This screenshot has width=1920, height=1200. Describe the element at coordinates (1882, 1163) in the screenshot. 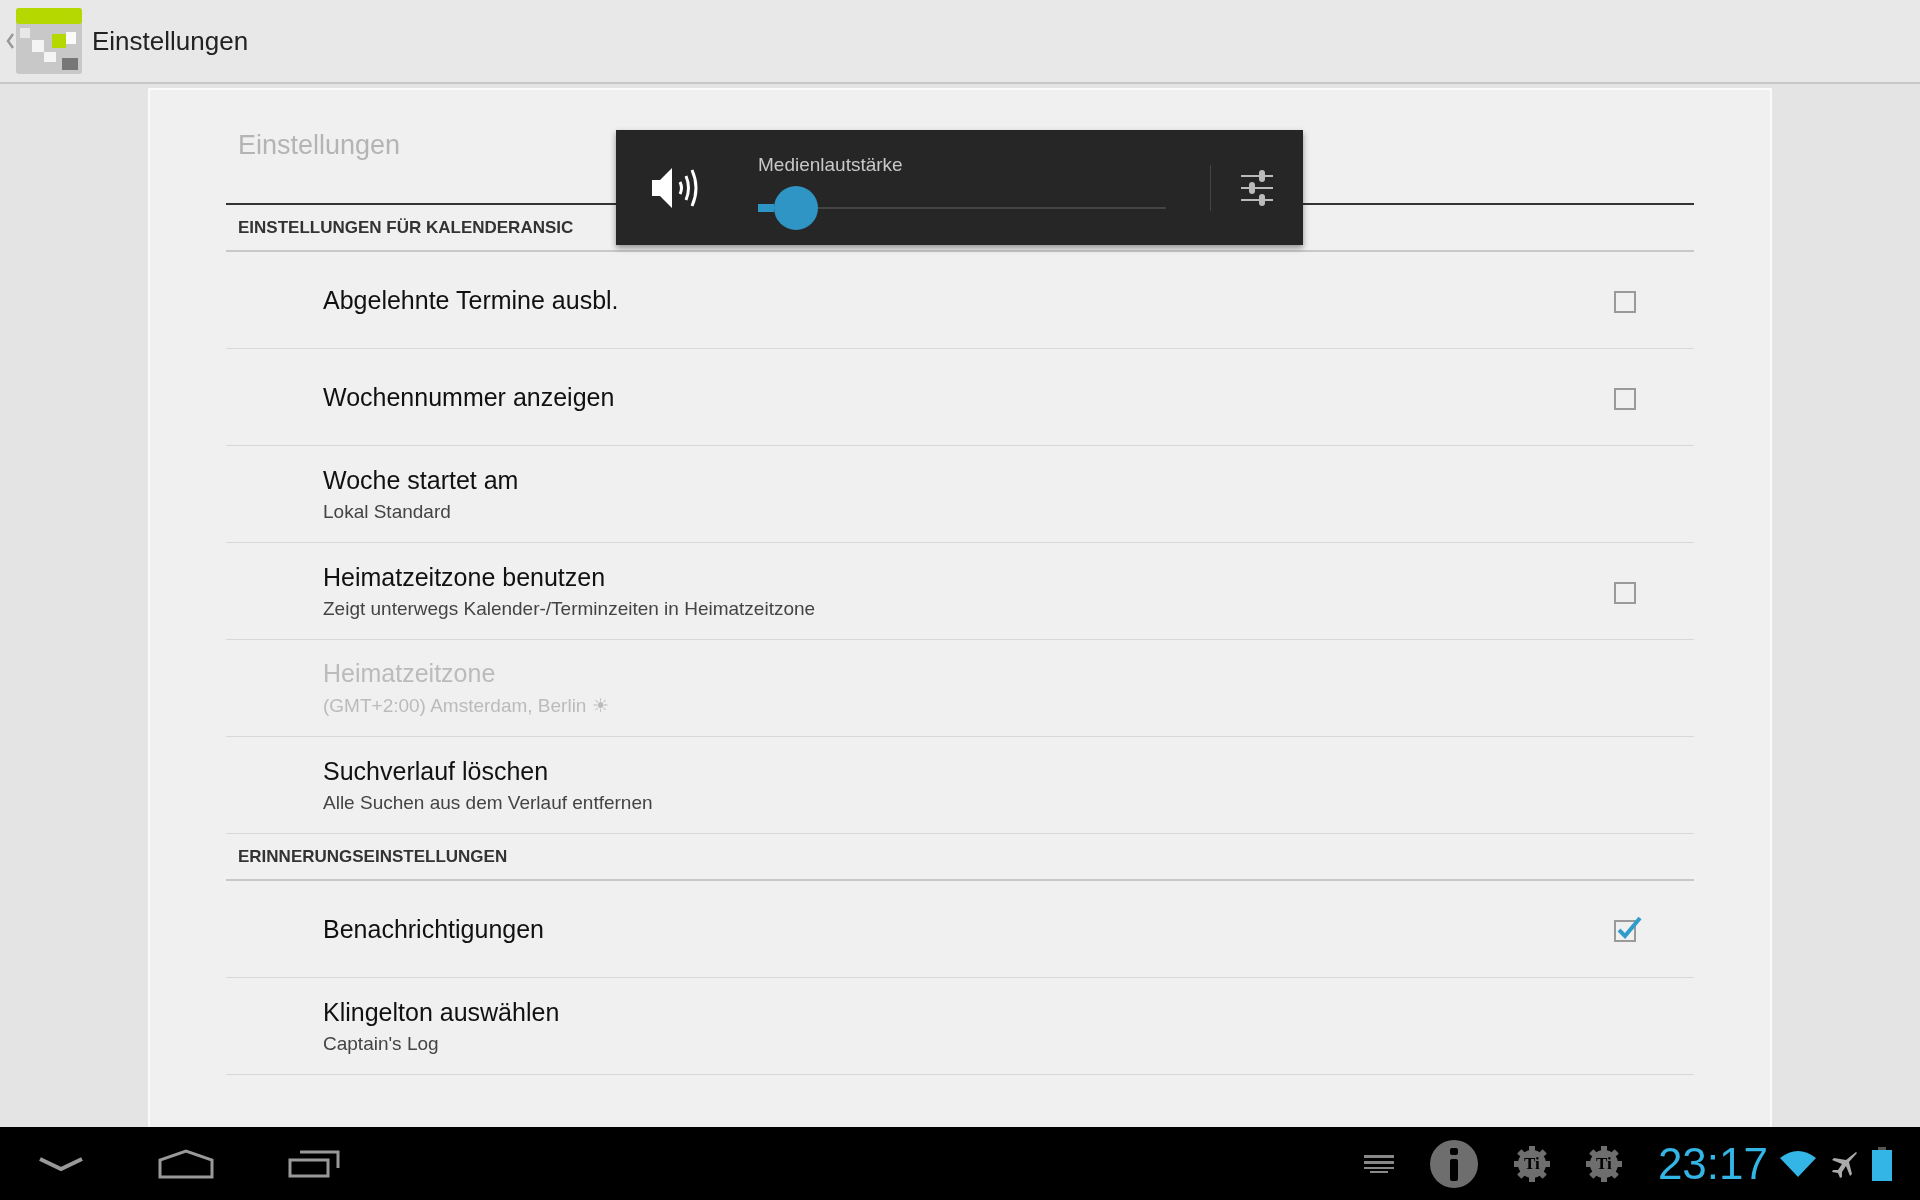

I see `battery-icon` at that location.